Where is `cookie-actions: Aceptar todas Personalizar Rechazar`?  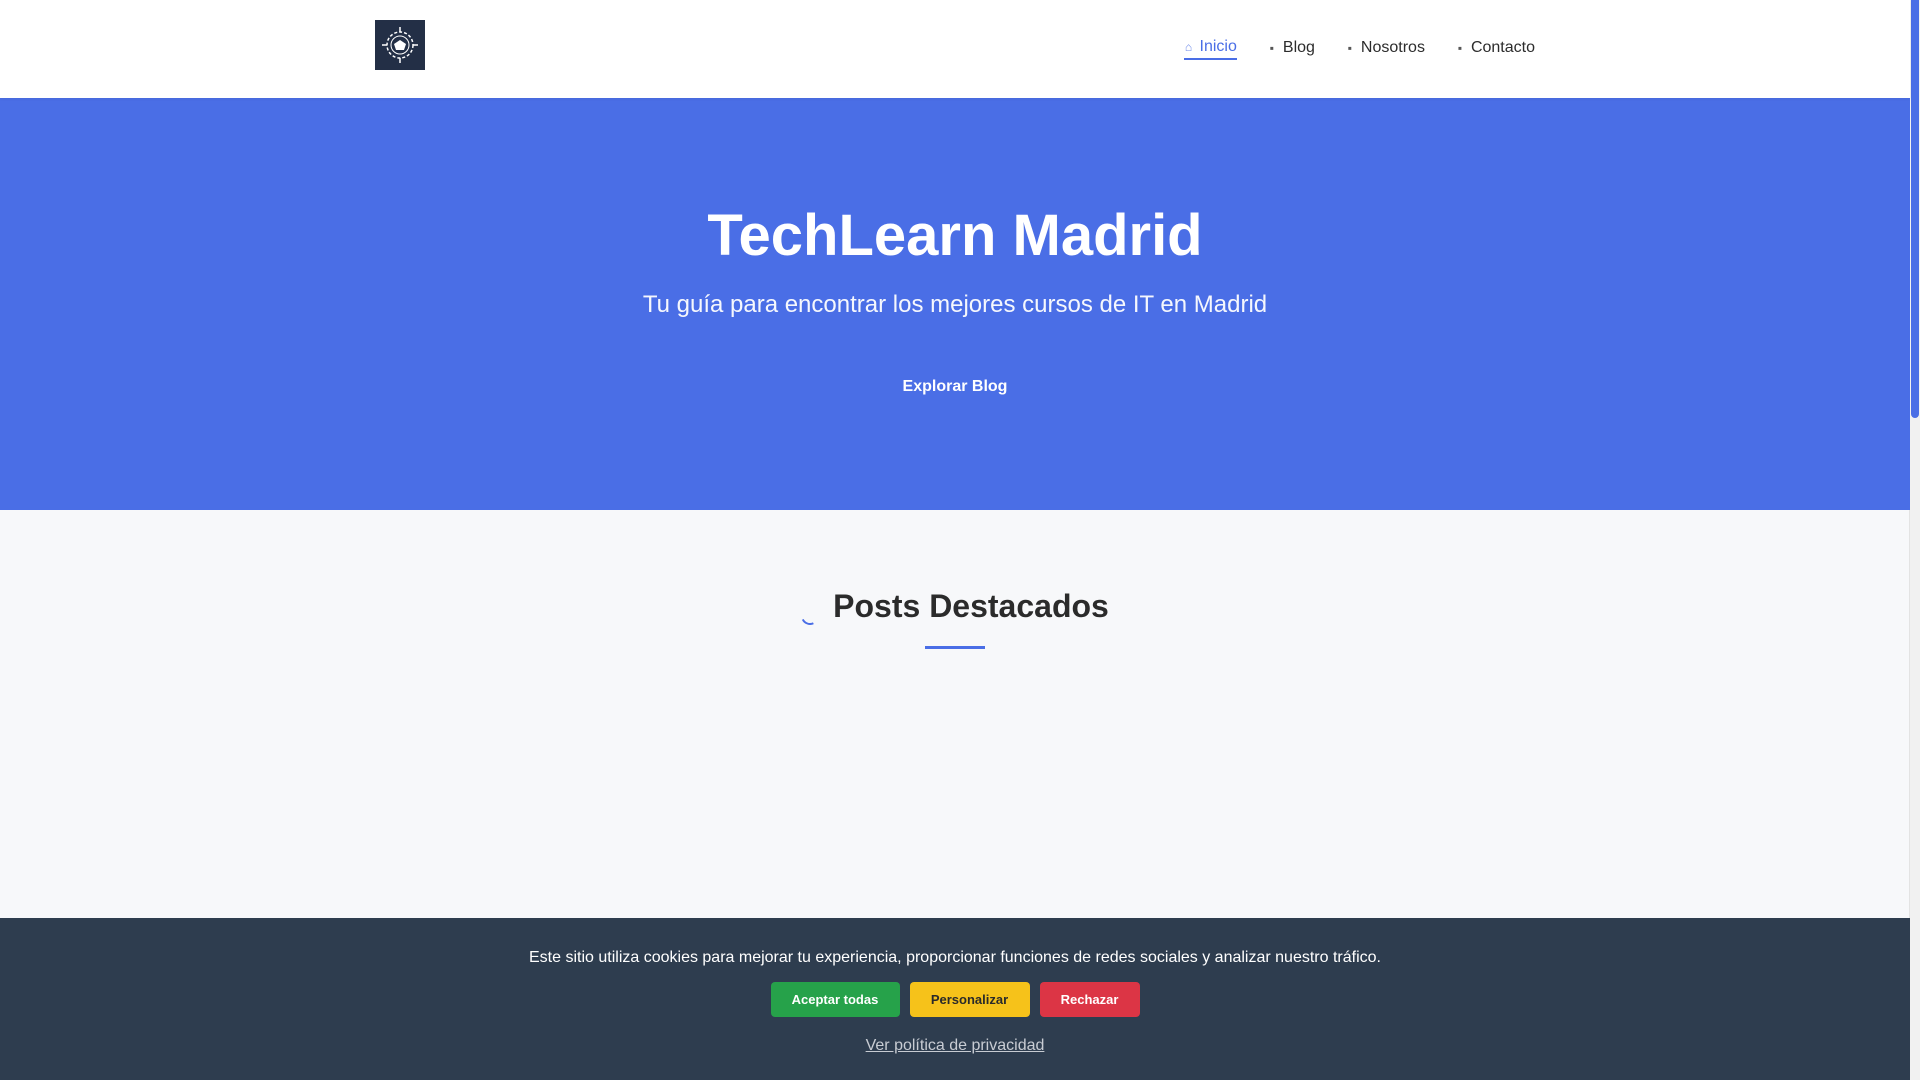
cookie-actions: Aceptar todas Personalizar Rechazar is located at coordinates (955, 999).